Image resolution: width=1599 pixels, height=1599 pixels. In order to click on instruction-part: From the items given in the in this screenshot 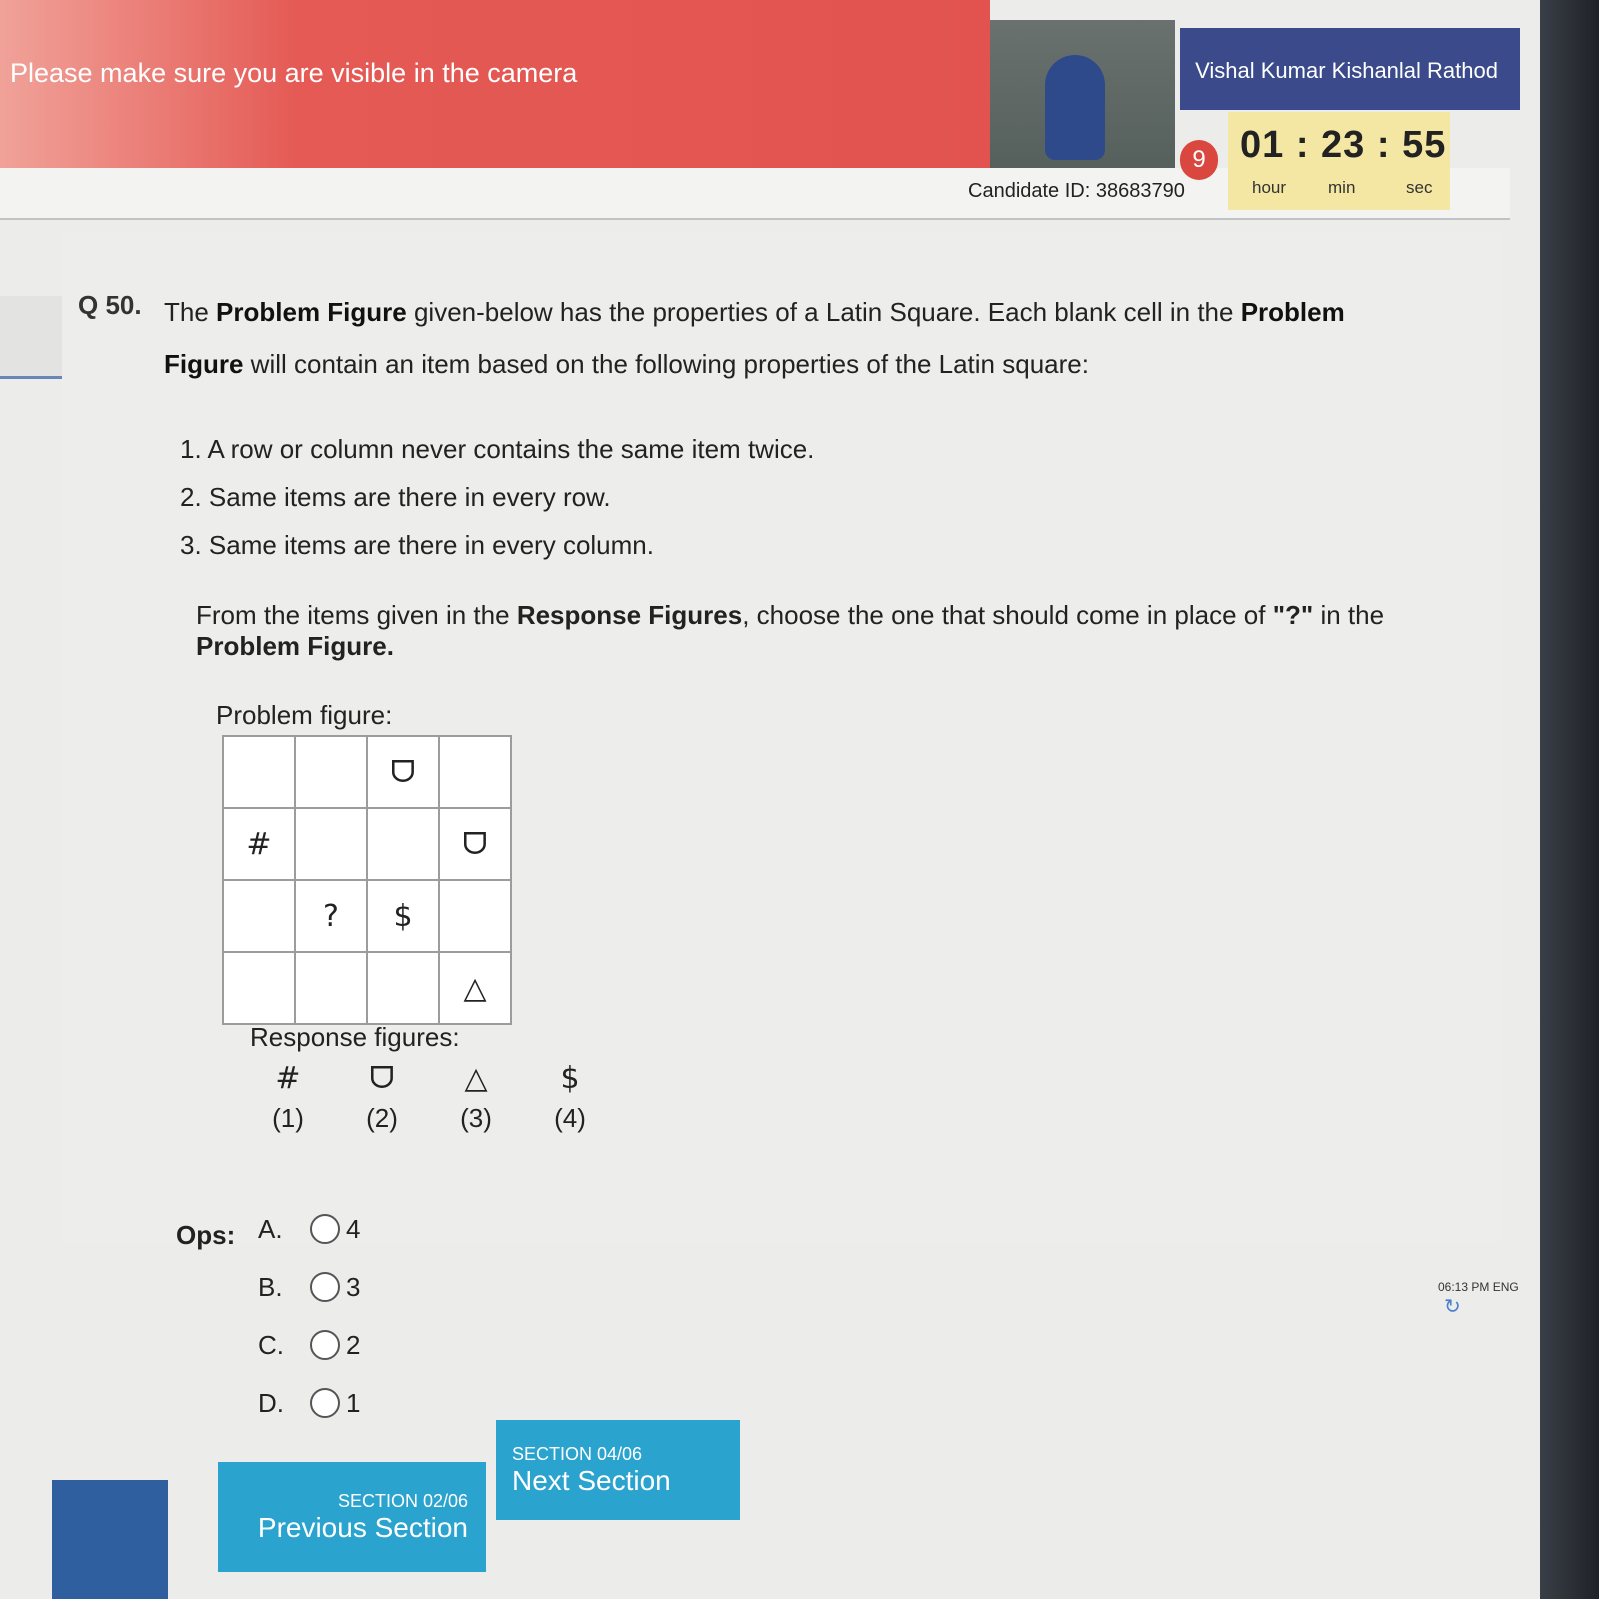, I will do `click(356, 615)`.